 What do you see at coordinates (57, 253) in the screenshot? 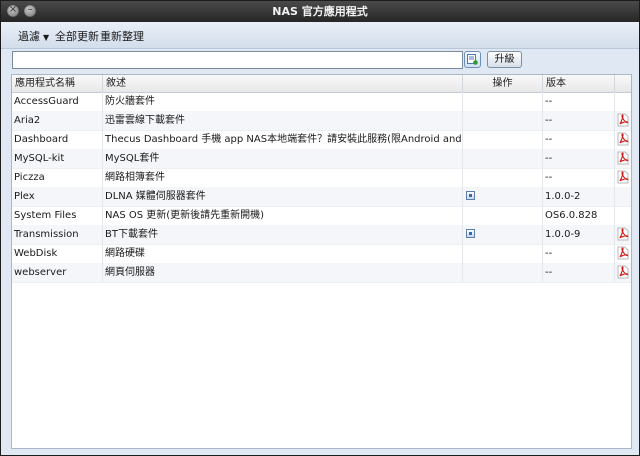
I see `app-name-cell: WebDisk` at bounding box center [57, 253].